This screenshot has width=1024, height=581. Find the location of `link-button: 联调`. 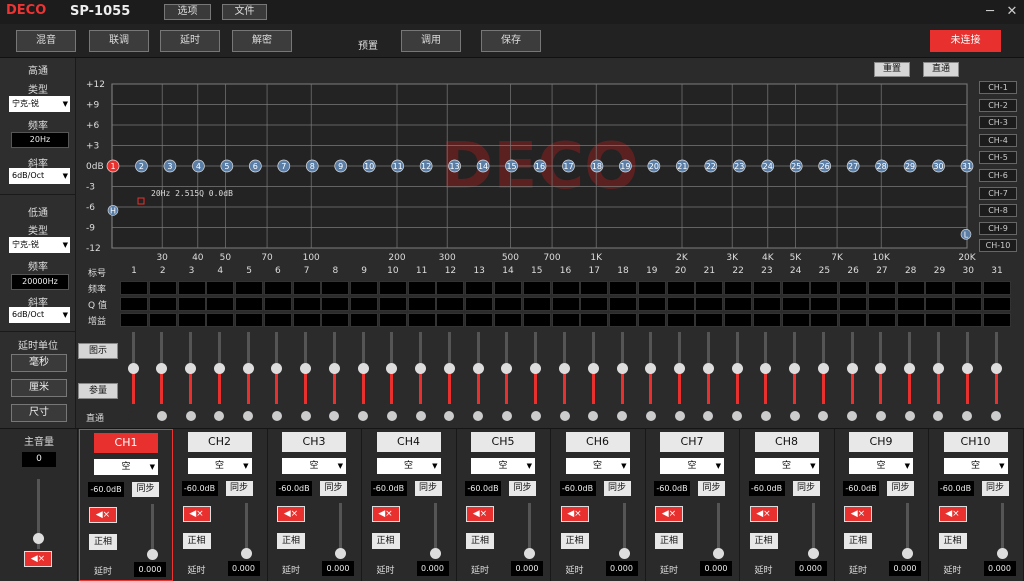

link-button: 联调 is located at coordinates (119, 41).